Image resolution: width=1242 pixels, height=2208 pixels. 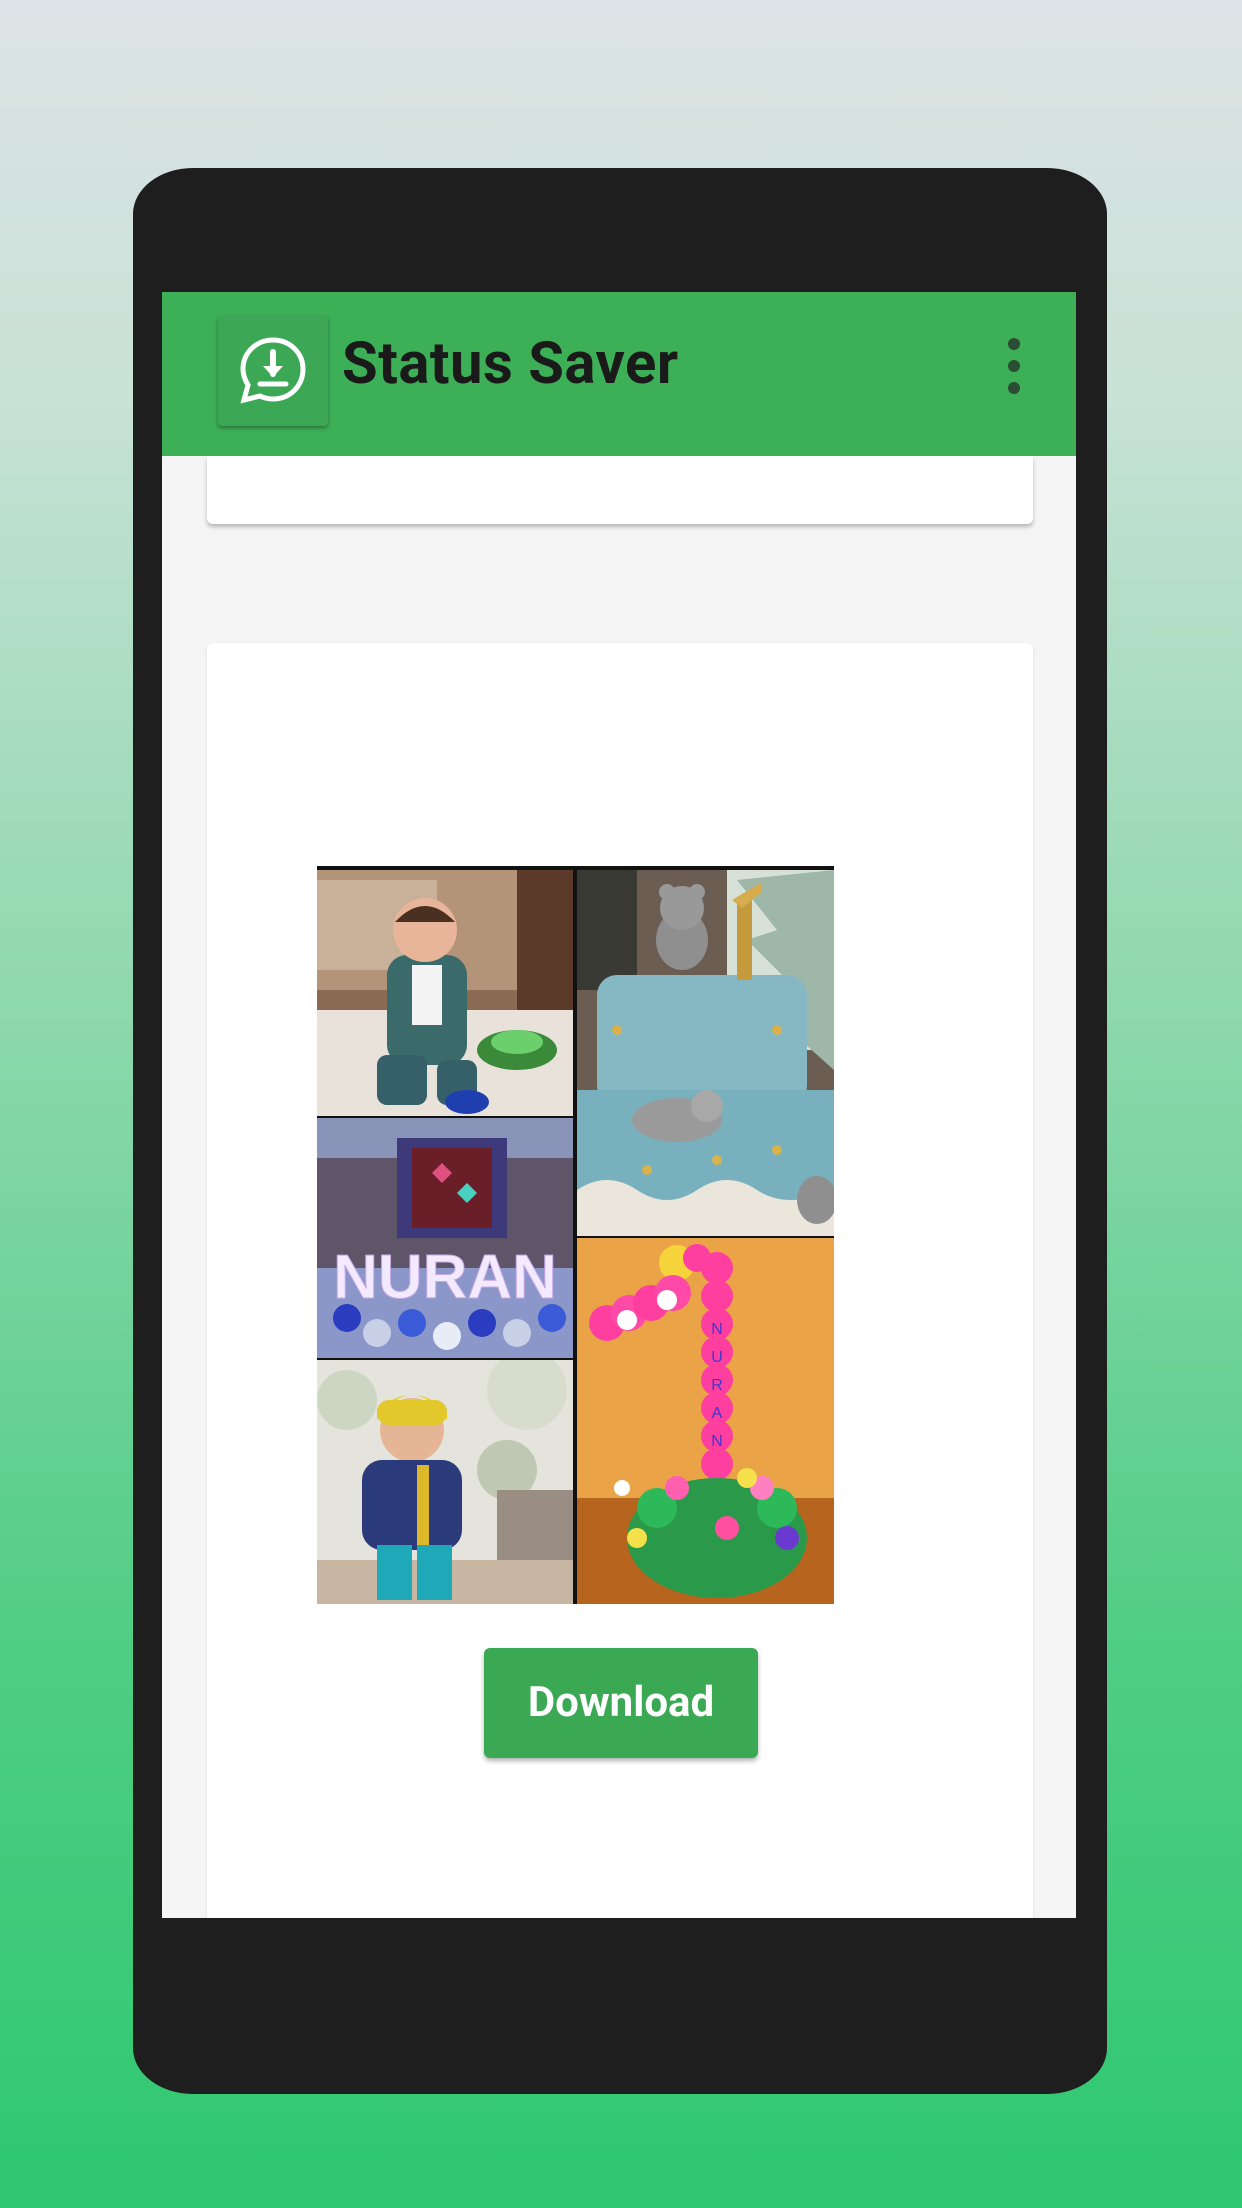 I want to click on collage-photo-name-display: NURAN, so click(x=445, y=1238).